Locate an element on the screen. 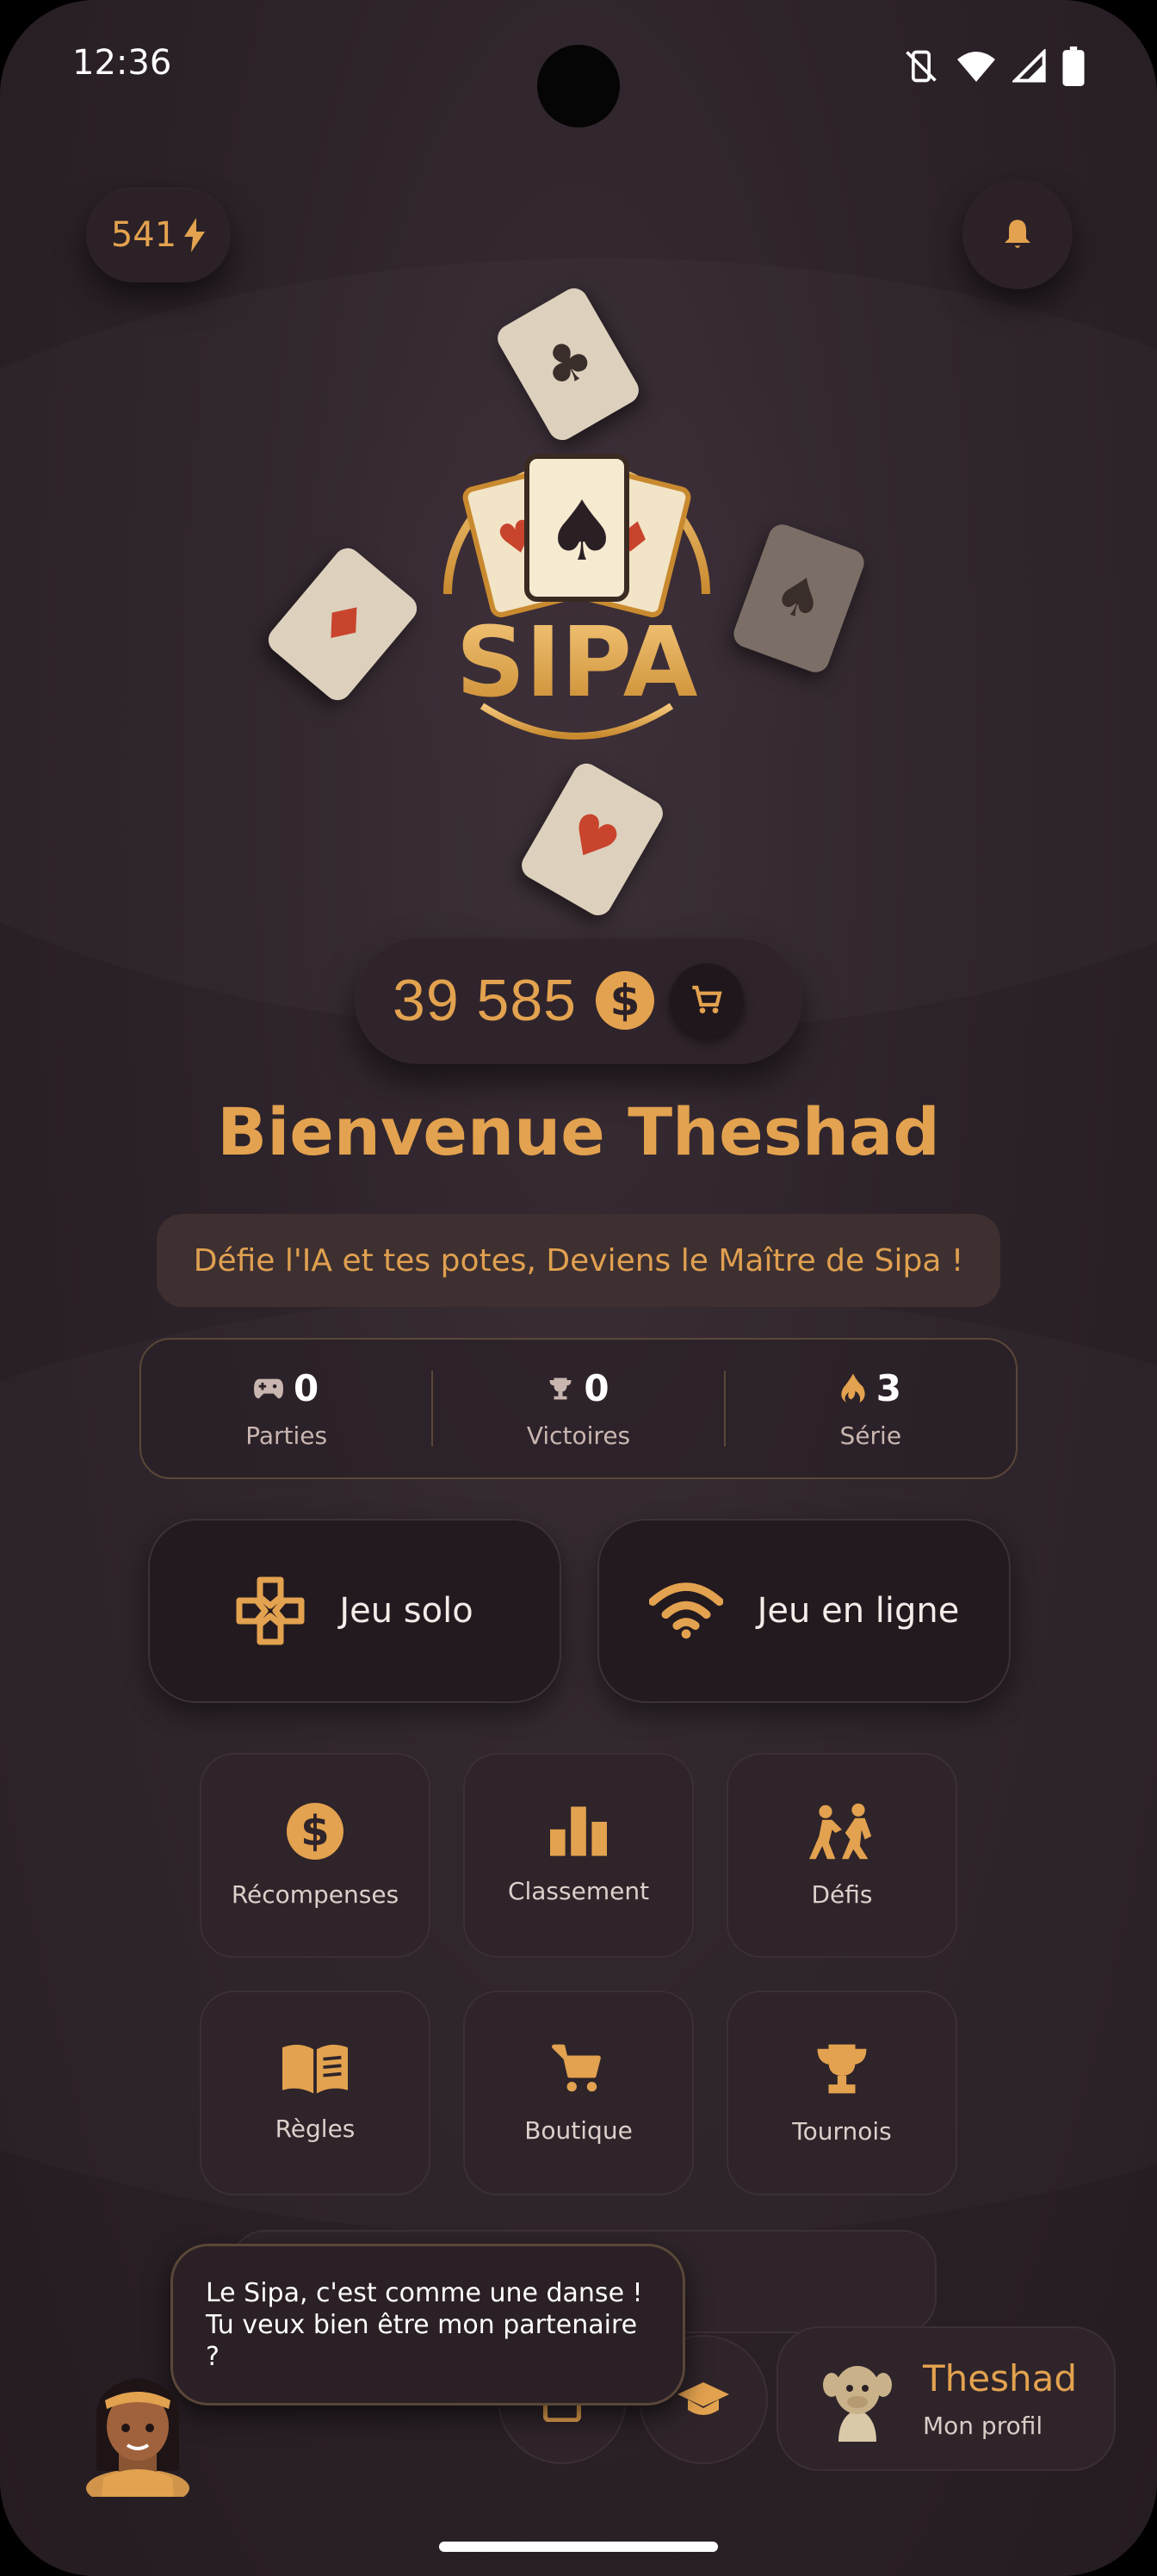 Image resolution: width=1157 pixels, height=2576 pixels. logo-text: SIPA is located at coordinates (577, 663).